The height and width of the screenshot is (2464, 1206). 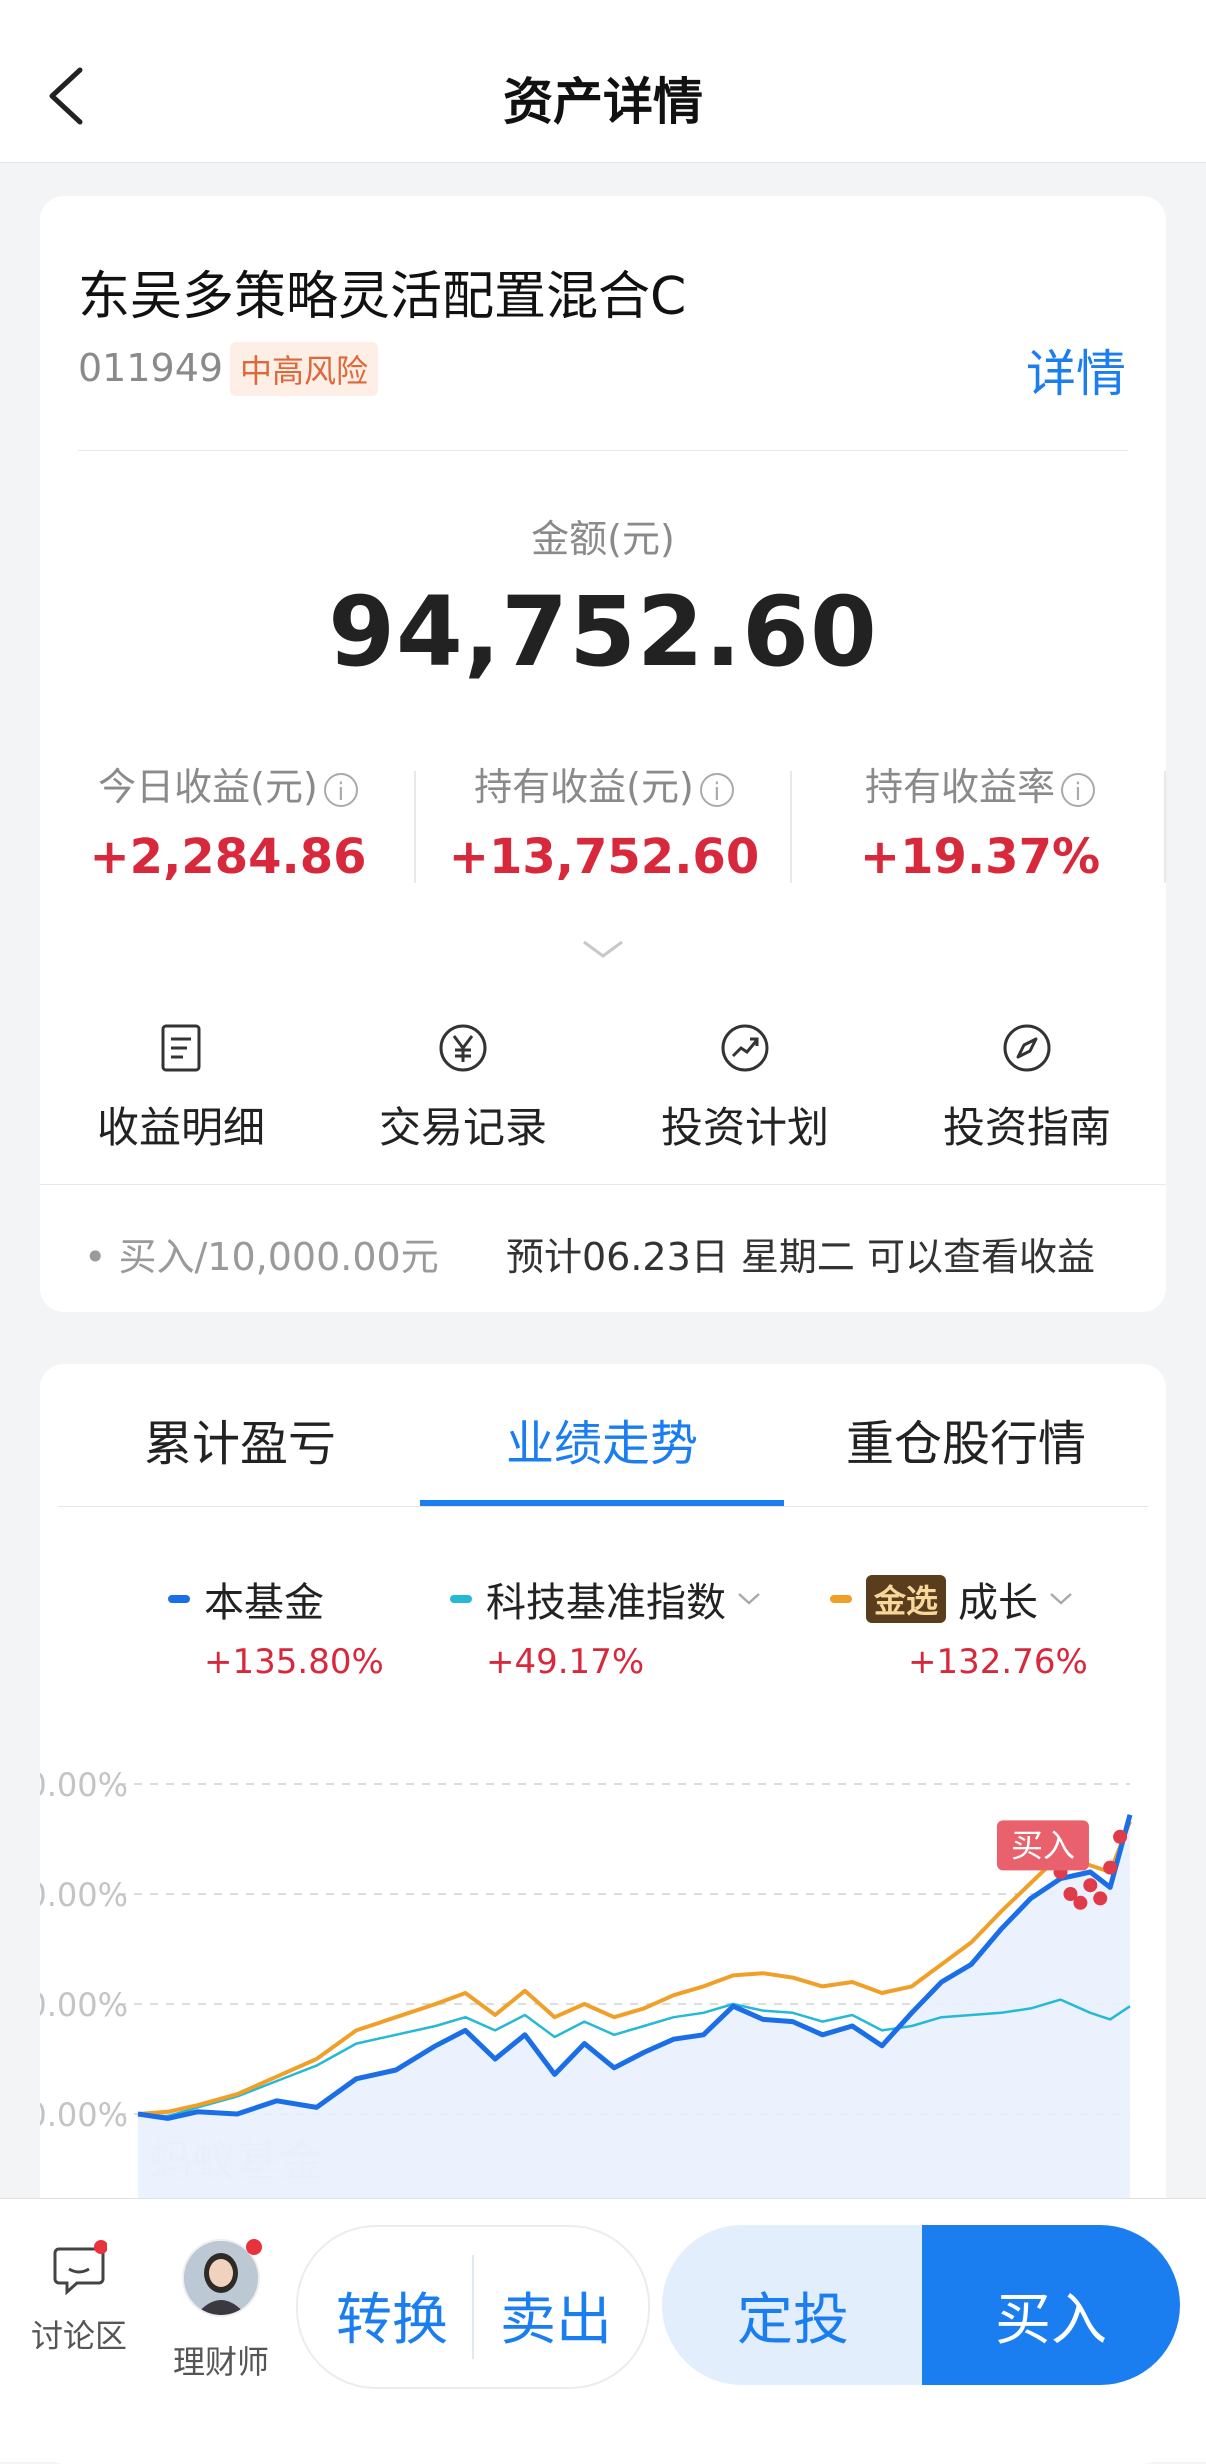 I want to click on action-label: 收益明细, so click(x=180, y=1127).